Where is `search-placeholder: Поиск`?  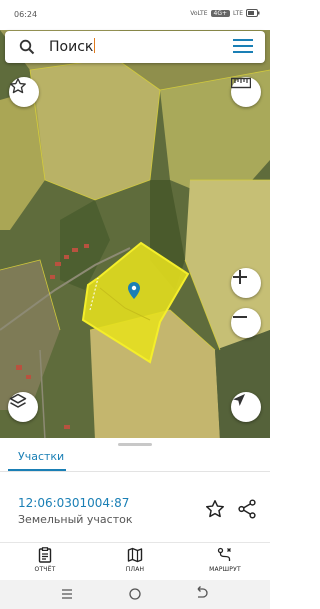
search-placeholder: Поиск is located at coordinates (71, 47).